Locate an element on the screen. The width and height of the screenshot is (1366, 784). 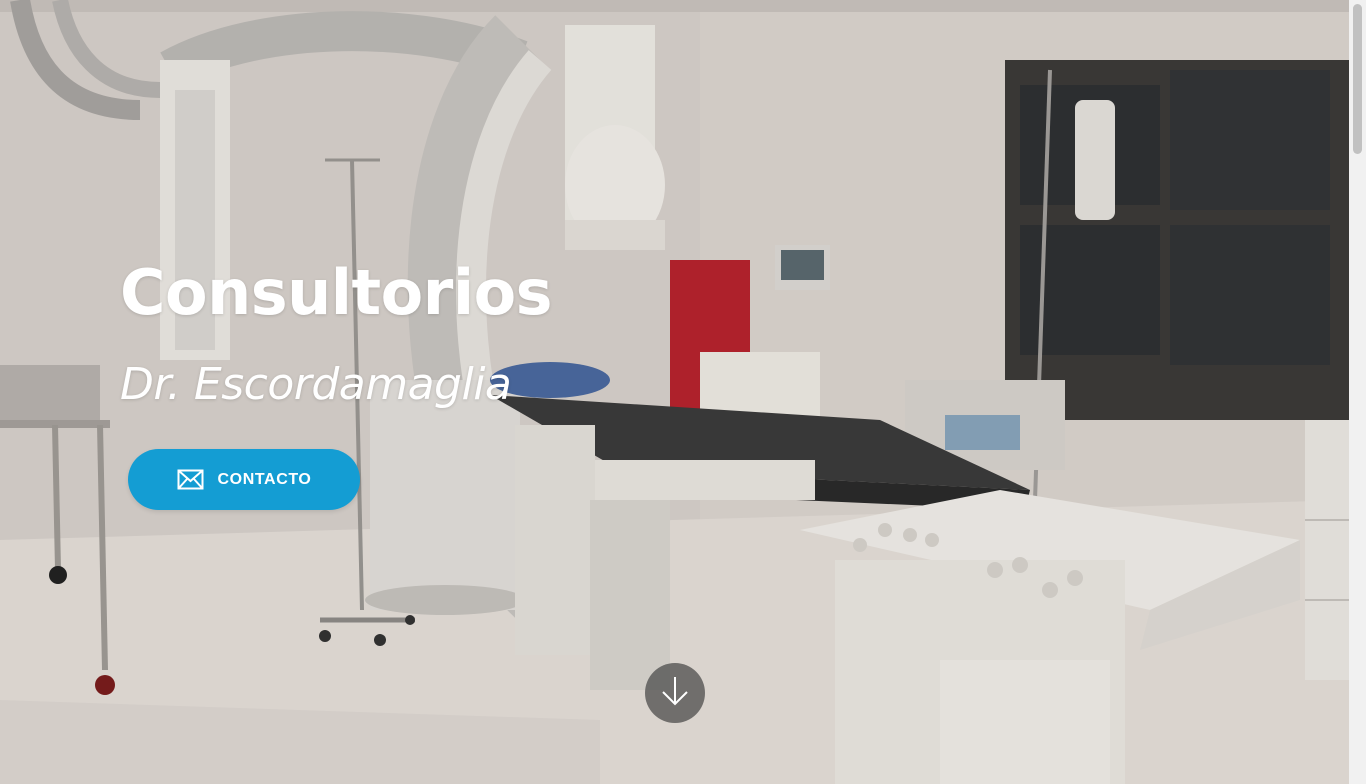
scroll-down-button is located at coordinates (675, 693).